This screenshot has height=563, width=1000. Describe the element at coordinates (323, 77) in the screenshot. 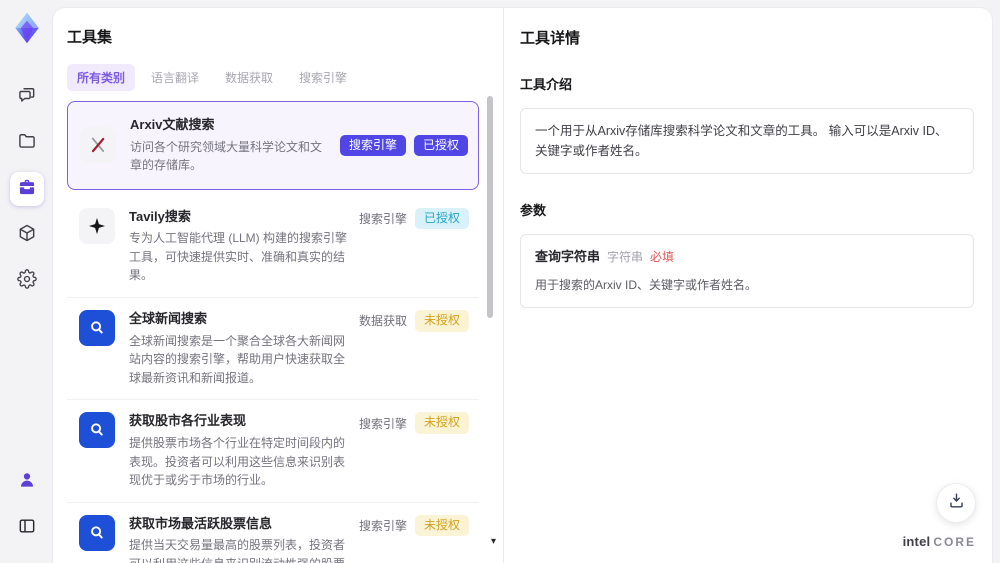

I see `tab-search-engine: 搜索引擎` at that location.